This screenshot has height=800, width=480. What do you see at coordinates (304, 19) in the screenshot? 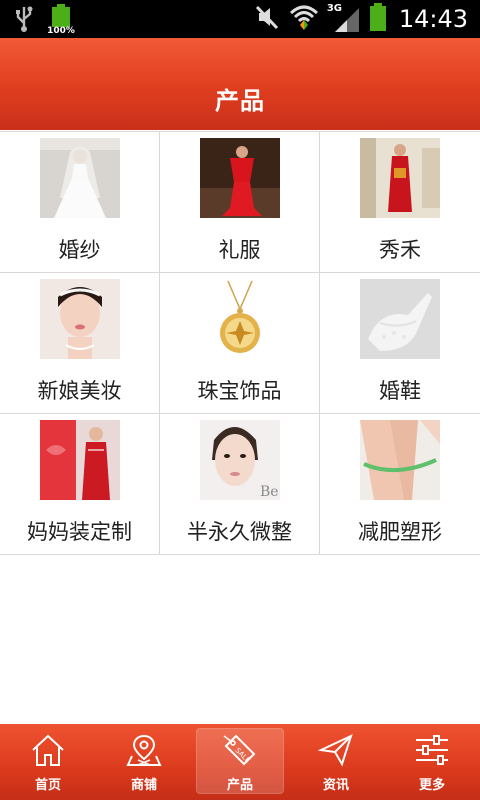
I see `wifi-icon` at bounding box center [304, 19].